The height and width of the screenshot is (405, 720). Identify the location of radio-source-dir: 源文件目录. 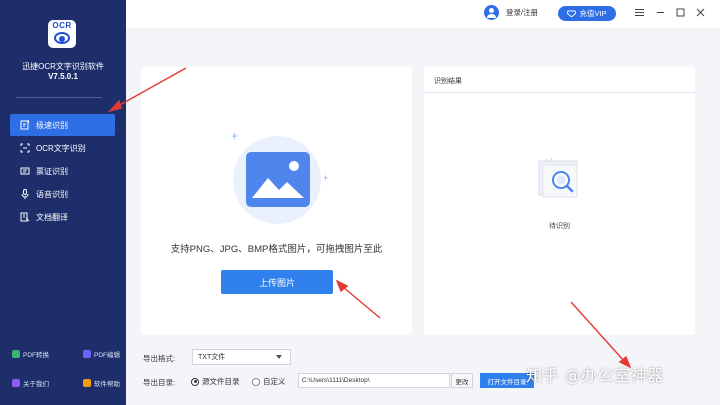
(215, 381).